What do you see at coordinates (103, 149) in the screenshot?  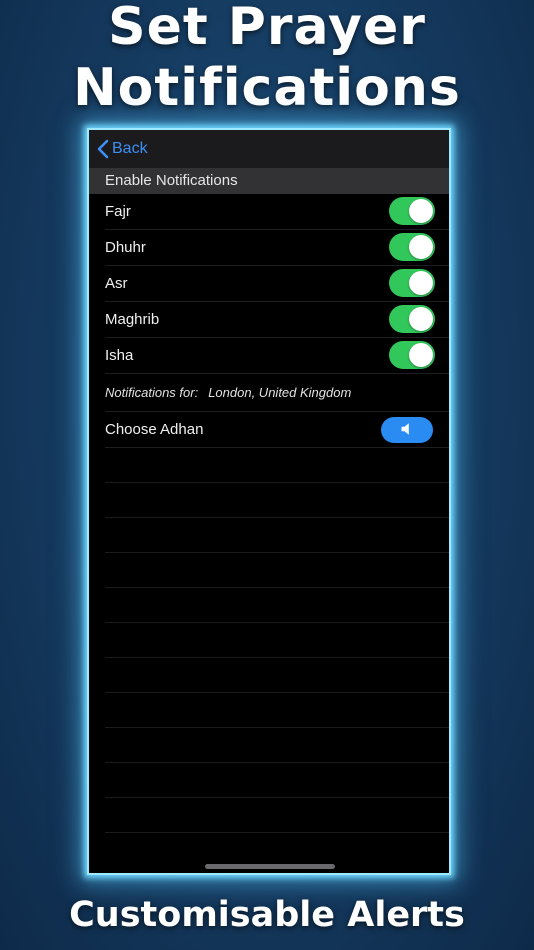 I see `chevron-left-icon` at bounding box center [103, 149].